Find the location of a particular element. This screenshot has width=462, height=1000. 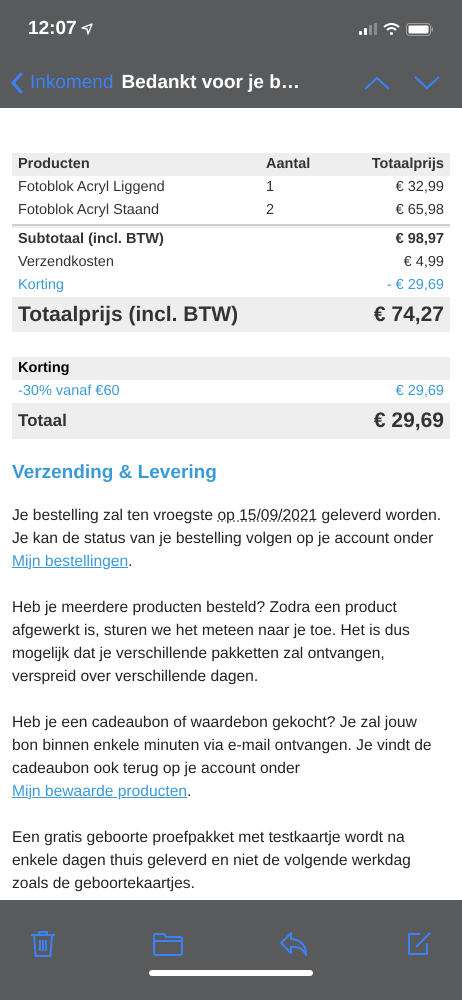

column-header: Aantal is located at coordinates (289, 164).